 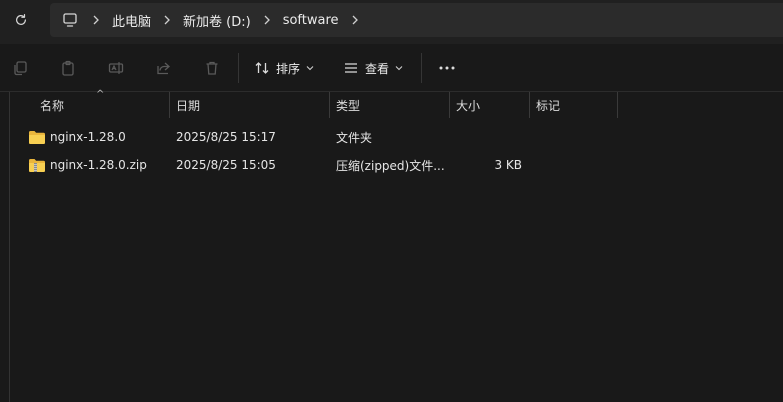 I want to click on sort-icon, so click(x=262, y=68).